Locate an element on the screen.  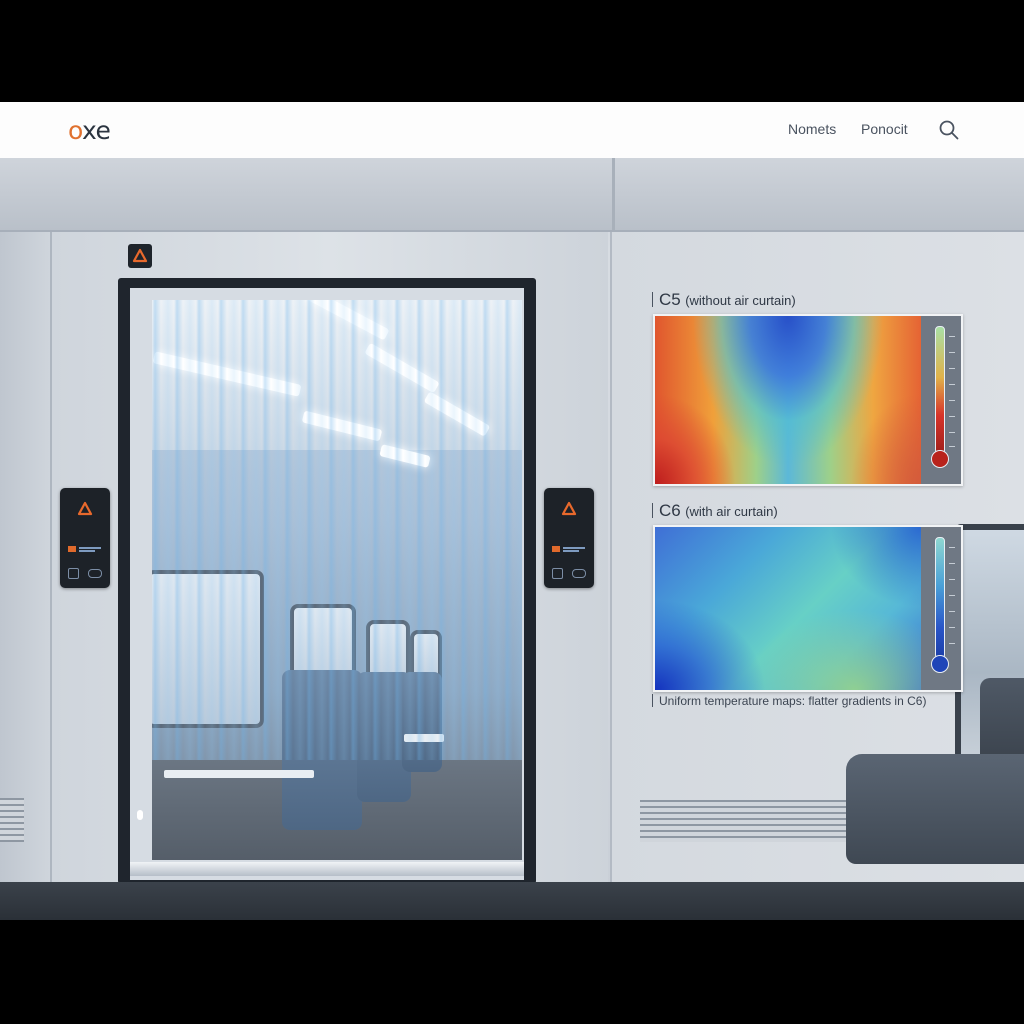
door-control-panel-left is located at coordinates (85, 538).